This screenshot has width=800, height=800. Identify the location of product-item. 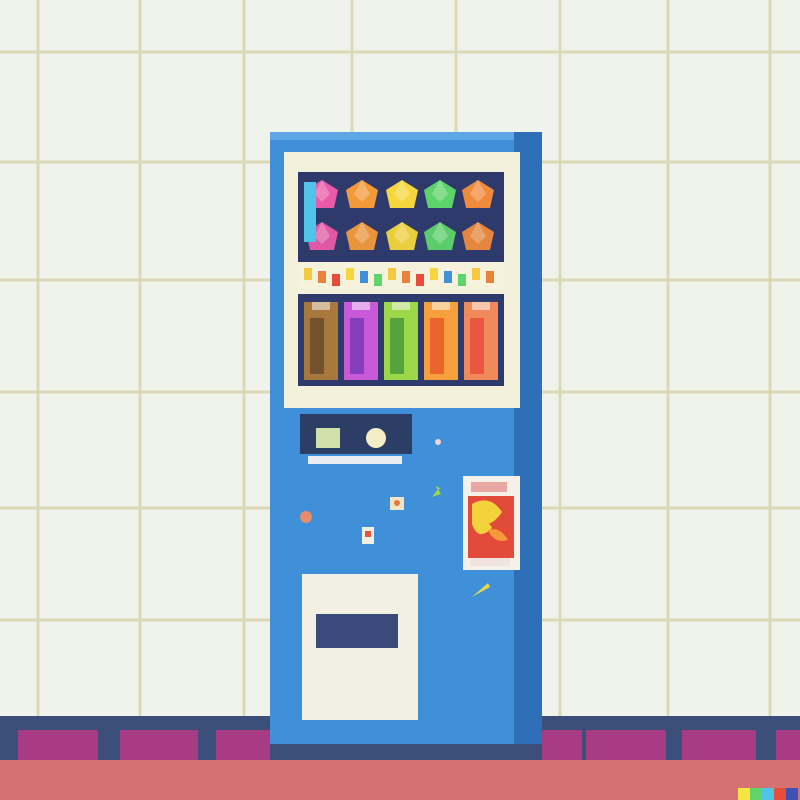
(310, 212).